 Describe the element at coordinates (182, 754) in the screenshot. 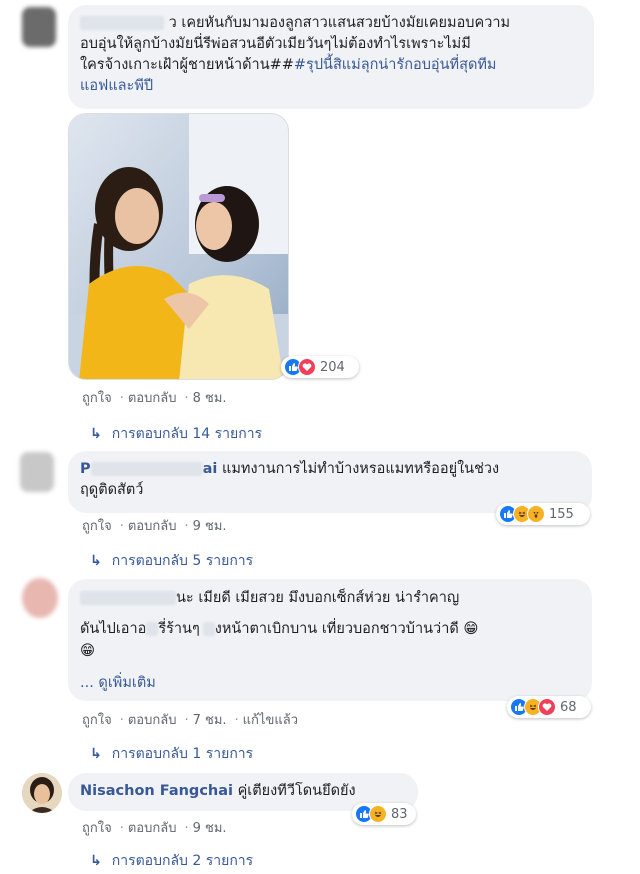

I see `replies-label: การตอบกลับ 1 รายการ` at that location.